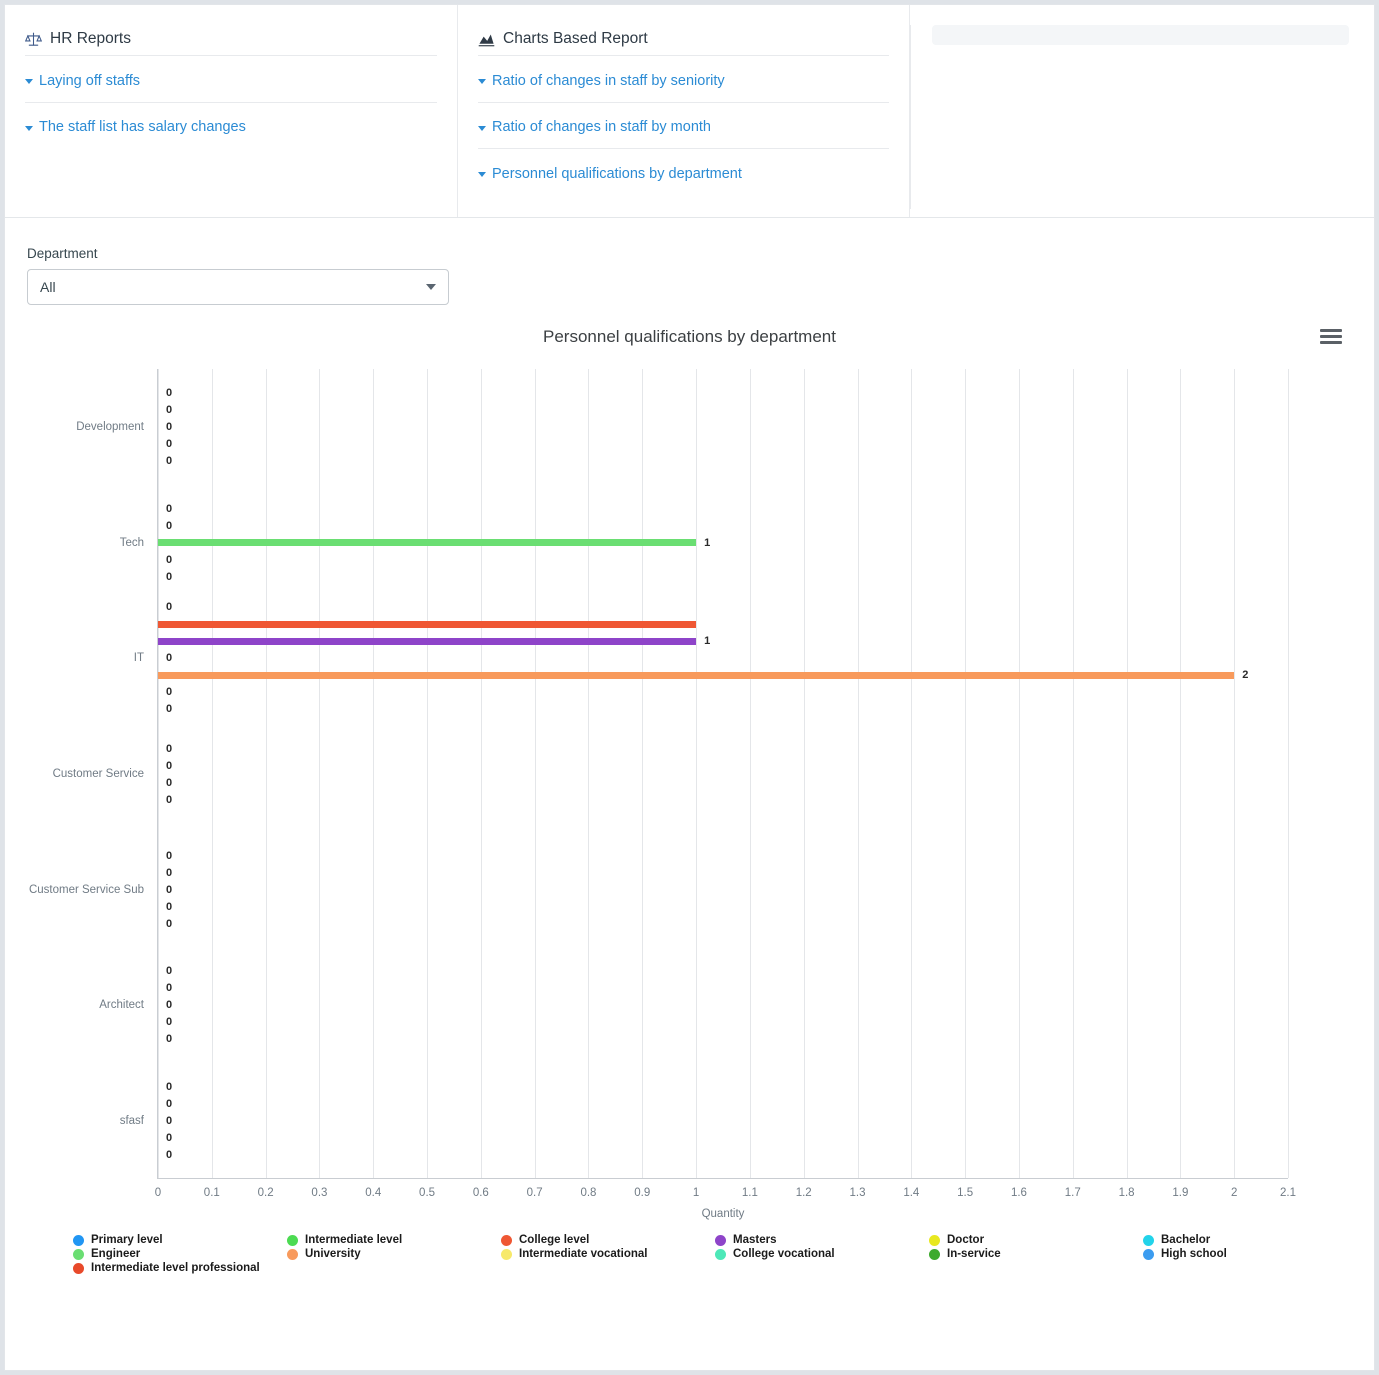 Image resolution: width=1379 pixels, height=1375 pixels. What do you see at coordinates (689, 261) in the screenshot?
I see `filter-zone: Department All` at bounding box center [689, 261].